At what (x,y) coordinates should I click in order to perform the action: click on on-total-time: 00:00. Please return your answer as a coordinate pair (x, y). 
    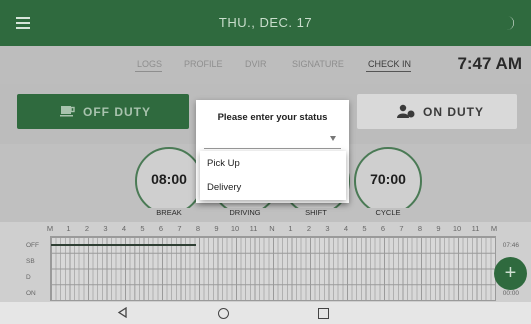
    Looking at the image, I should click on (510, 293).